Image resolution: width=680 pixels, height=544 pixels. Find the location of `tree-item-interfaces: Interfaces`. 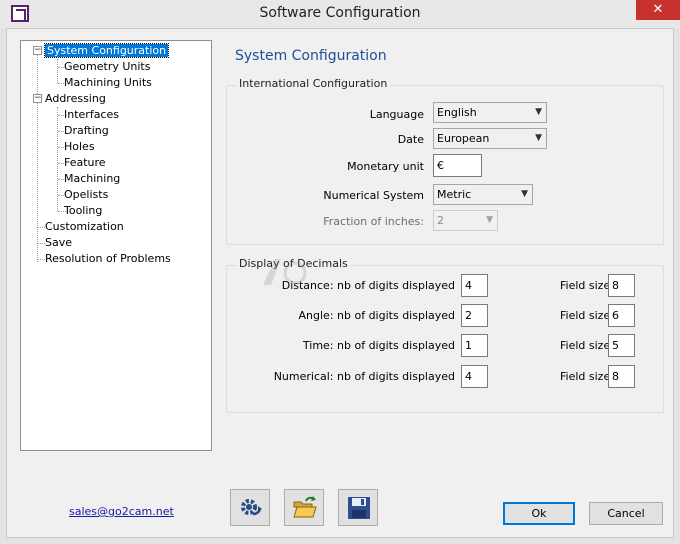

tree-item-interfaces: Interfaces is located at coordinates (91, 114).